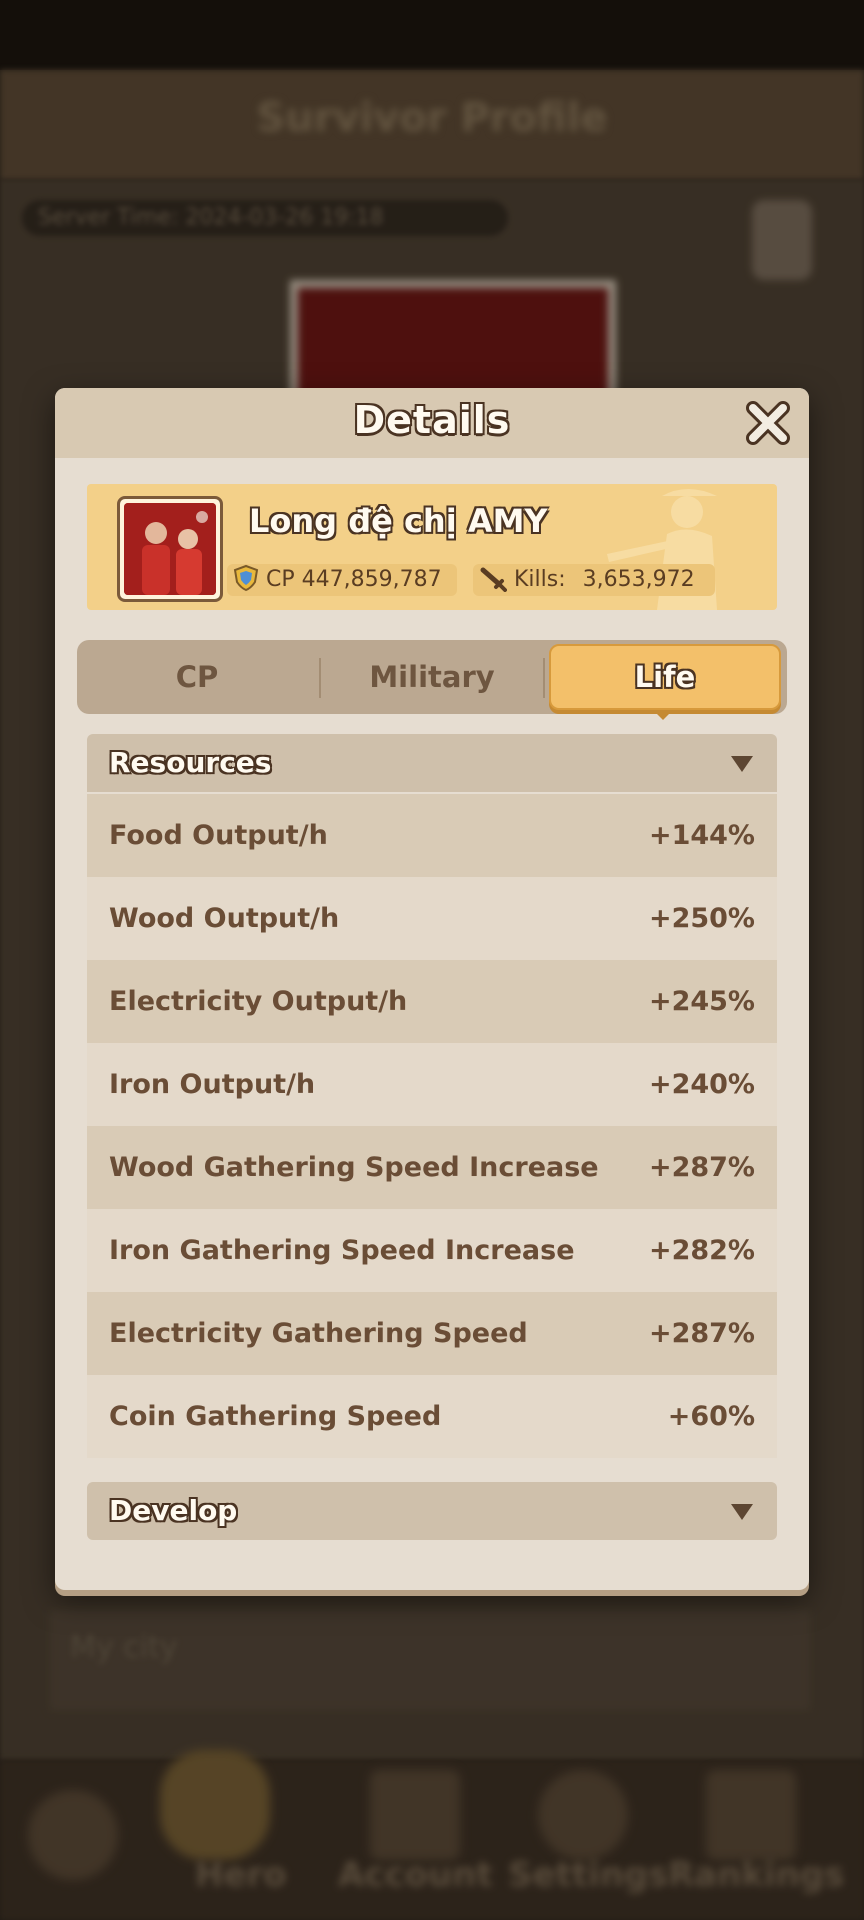 The width and height of the screenshot is (864, 1920). Describe the element at coordinates (246, 578) in the screenshot. I see `shield-icon` at that location.